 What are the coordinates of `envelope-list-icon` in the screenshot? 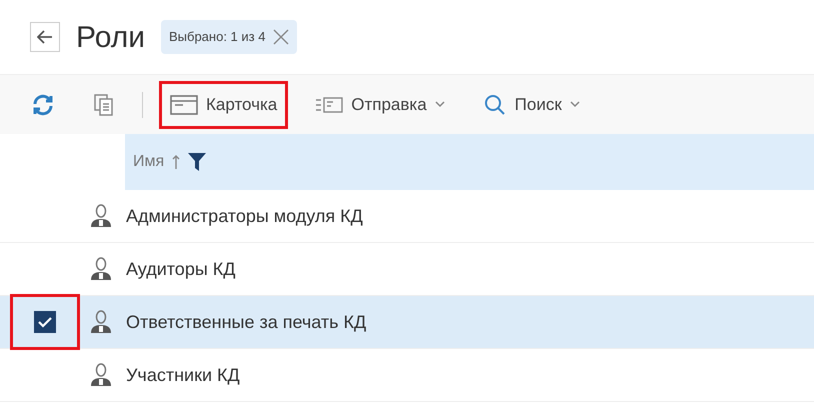 It's located at (329, 105).